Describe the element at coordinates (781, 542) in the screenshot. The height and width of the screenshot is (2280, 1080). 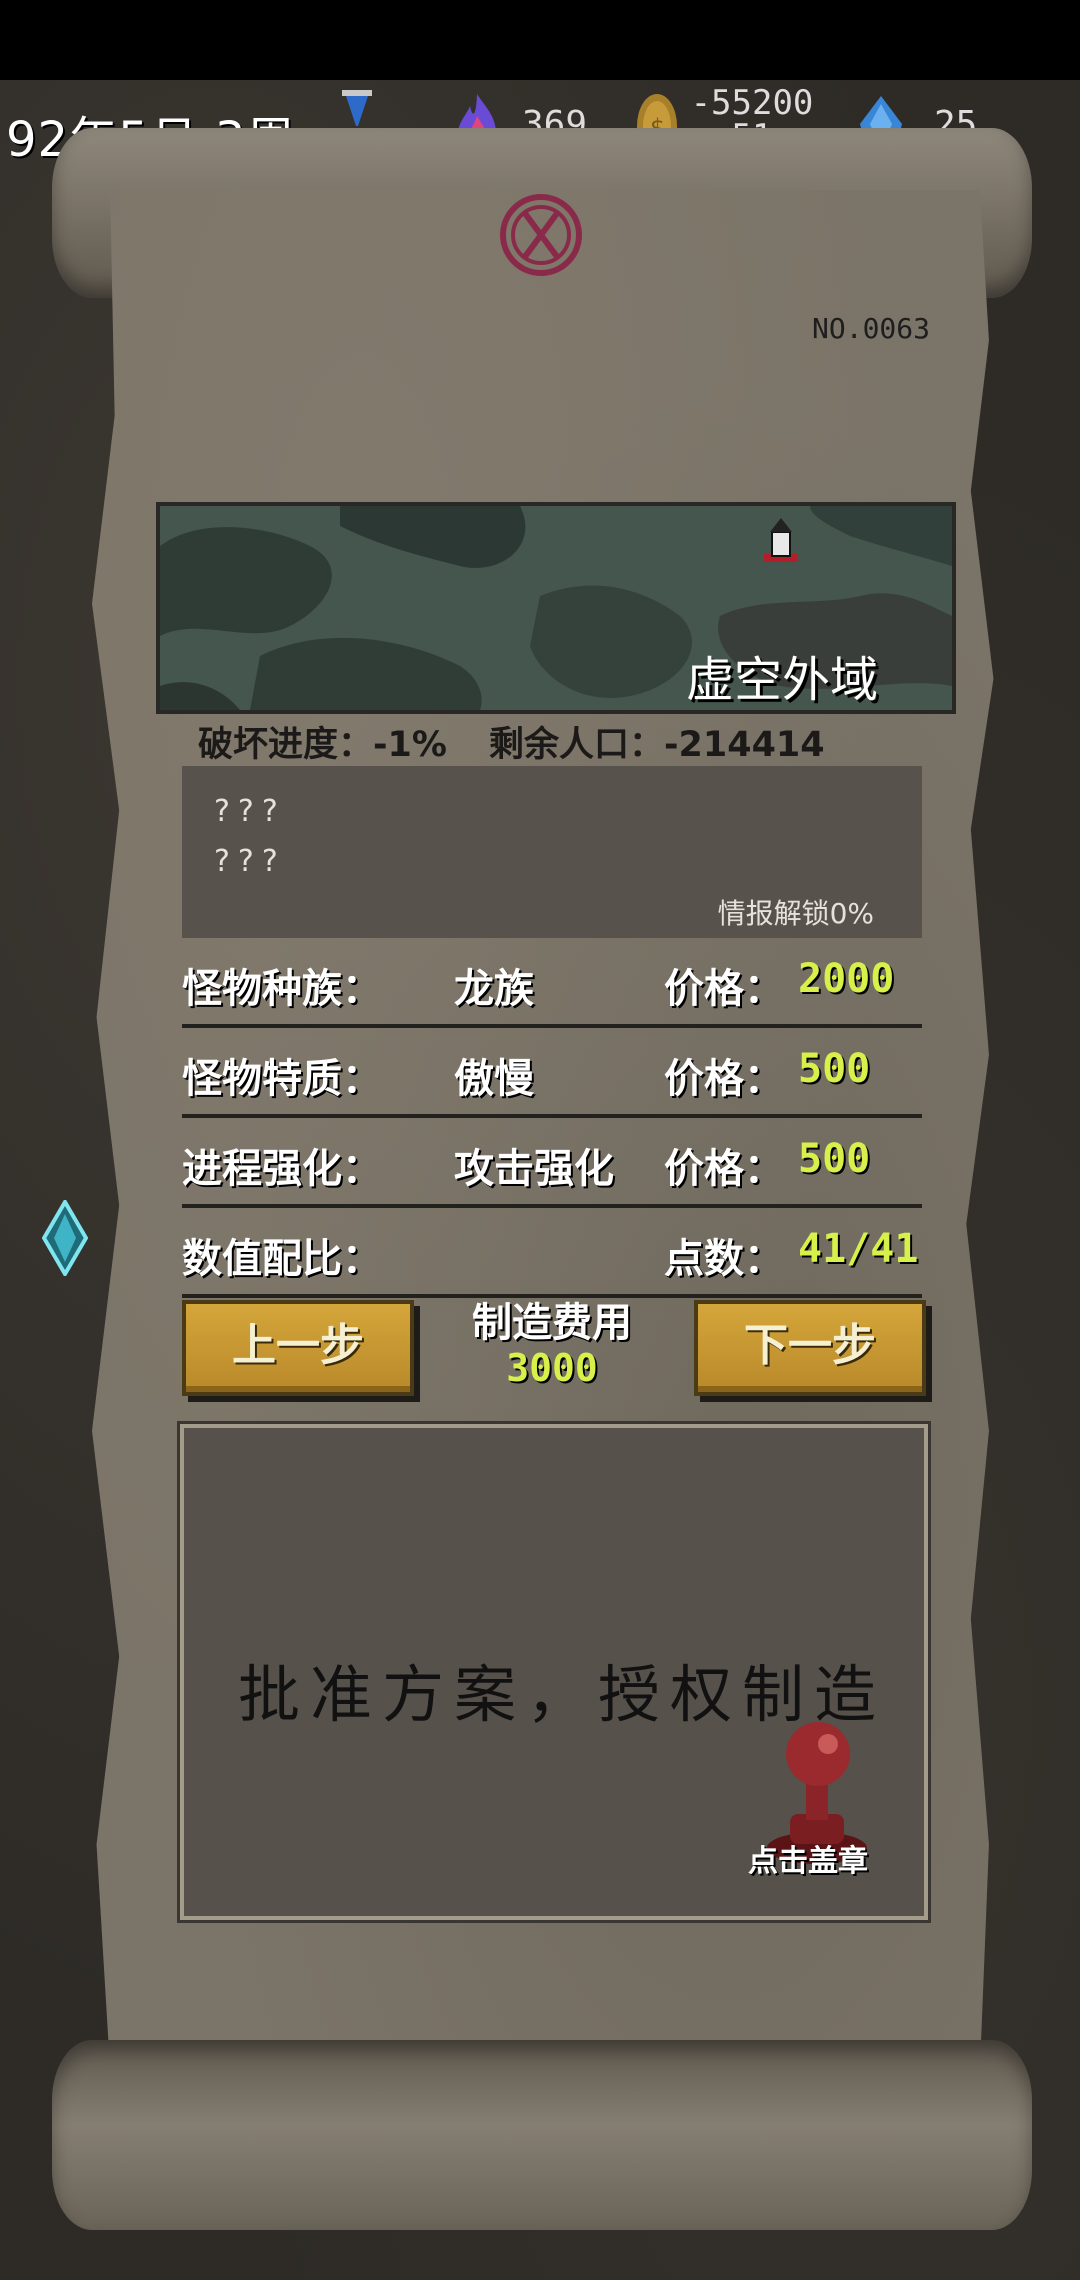
I see `tower-marker-icon` at that location.